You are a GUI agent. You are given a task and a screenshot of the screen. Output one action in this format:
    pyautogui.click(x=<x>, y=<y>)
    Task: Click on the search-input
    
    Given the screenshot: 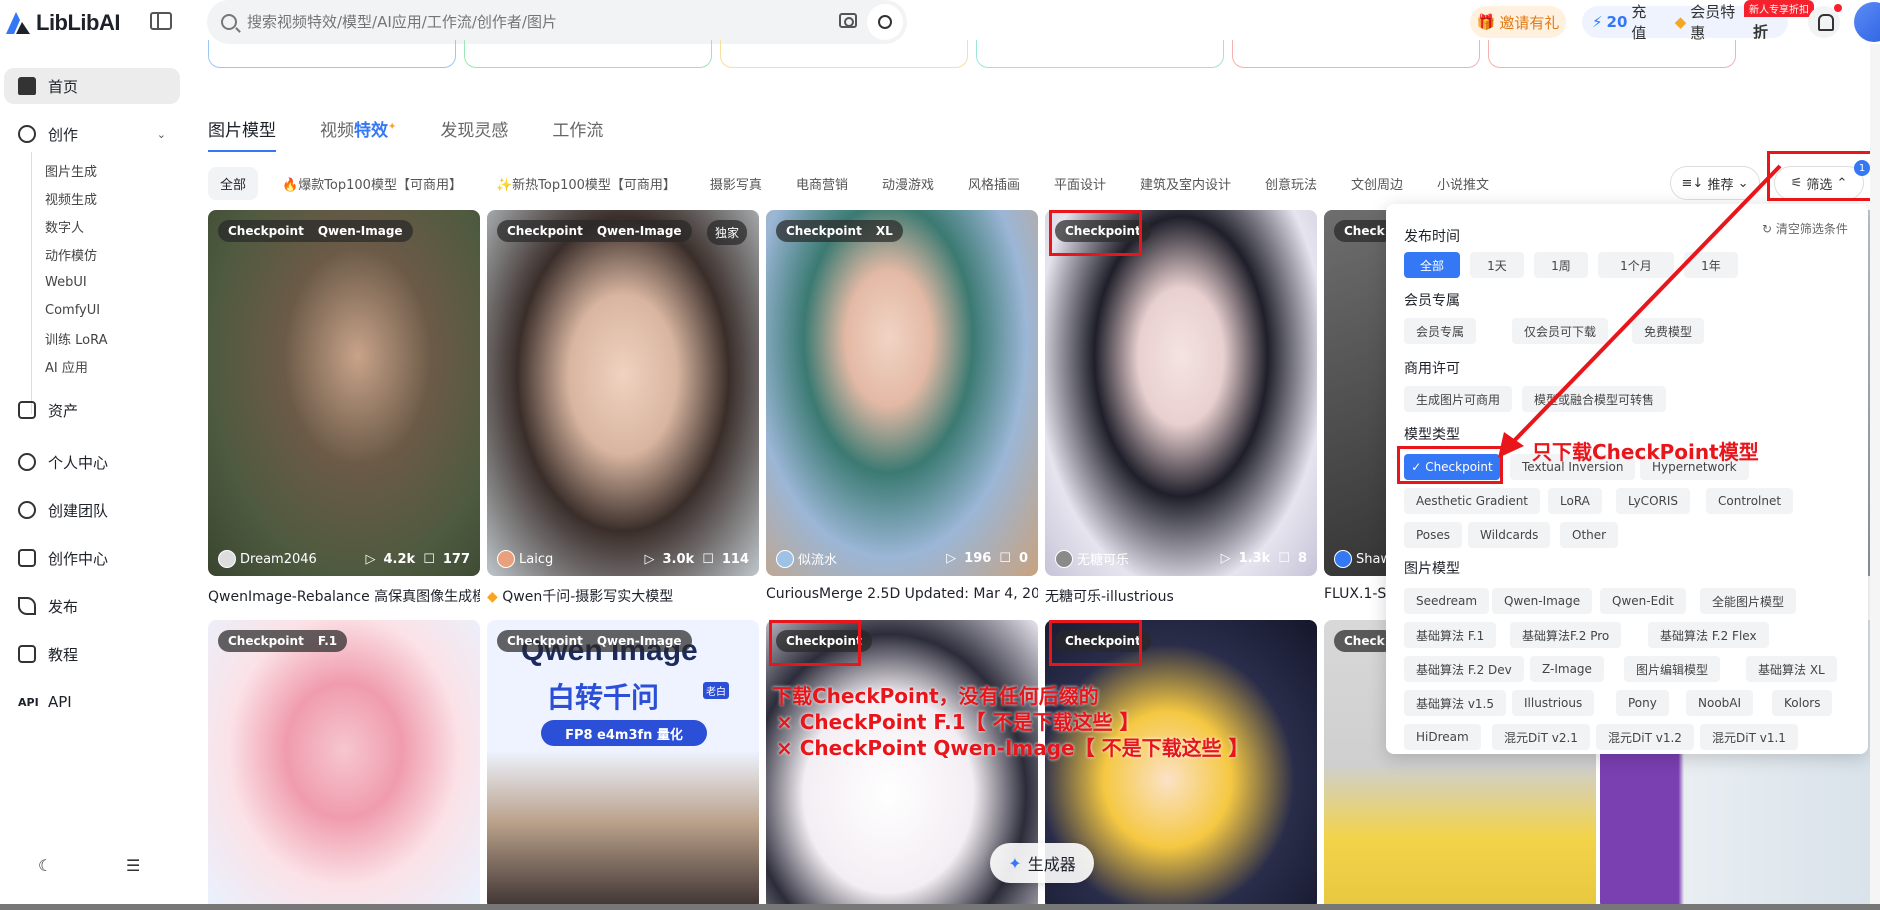 What is the action you would take?
    pyautogui.click(x=537, y=22)
    